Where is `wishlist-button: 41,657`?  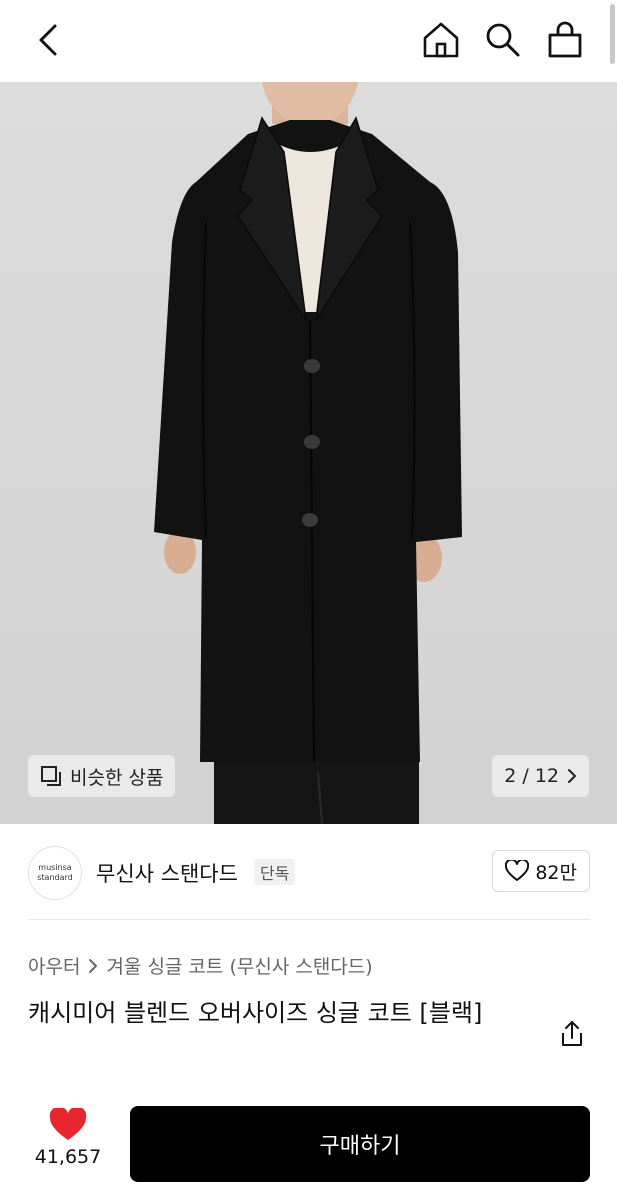 wishlist-button: 41,657 is located at coordinates (68, 1143).